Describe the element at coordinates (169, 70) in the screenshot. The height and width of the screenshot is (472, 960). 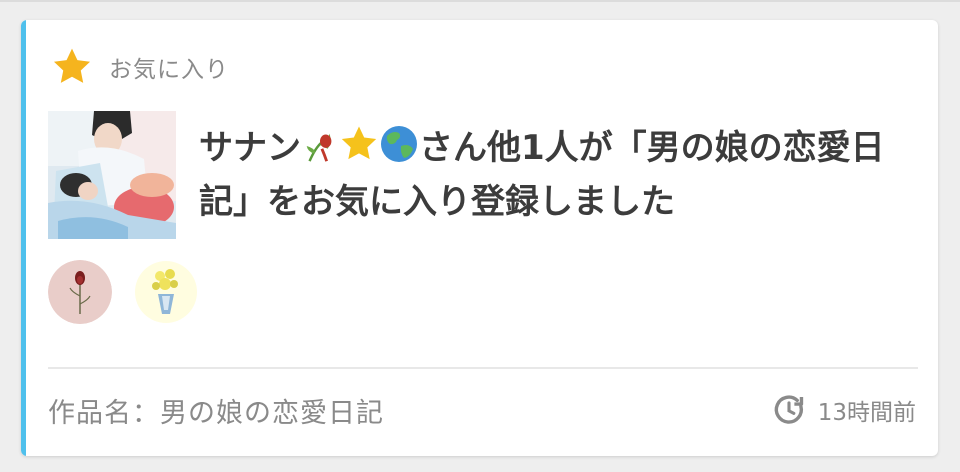
I see `header-label: お気に入り` at that location.